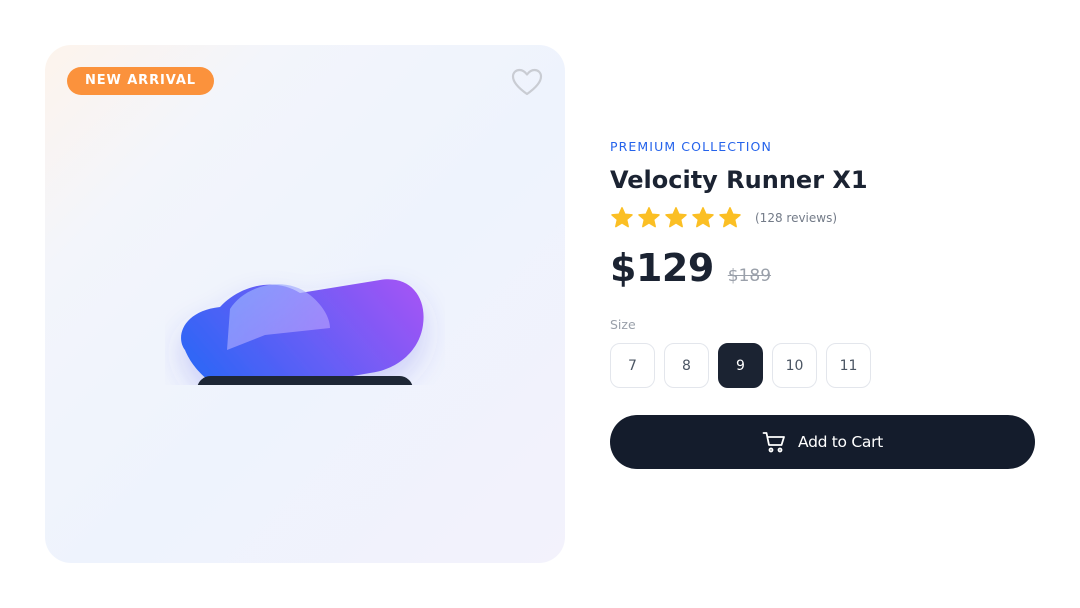 The image size is (1080, 608). Describe the element at coordinates (632, 365) in the screenshot. I see `size-option: 7` at that location.